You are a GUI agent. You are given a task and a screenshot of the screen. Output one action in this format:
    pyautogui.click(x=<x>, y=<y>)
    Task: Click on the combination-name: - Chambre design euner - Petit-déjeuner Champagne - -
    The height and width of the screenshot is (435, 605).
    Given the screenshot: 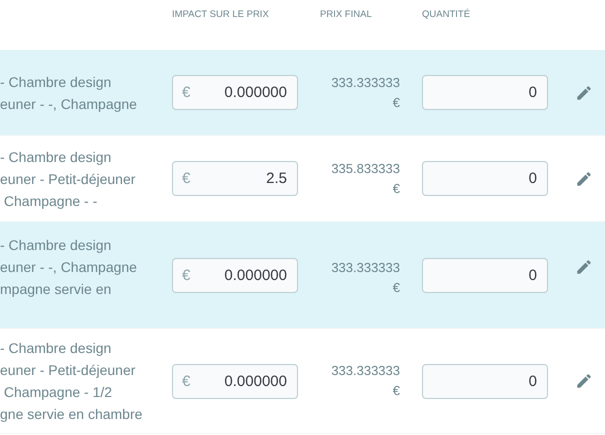 What is the action you would take?
    pyautogui.click(x=68, y=179)
    